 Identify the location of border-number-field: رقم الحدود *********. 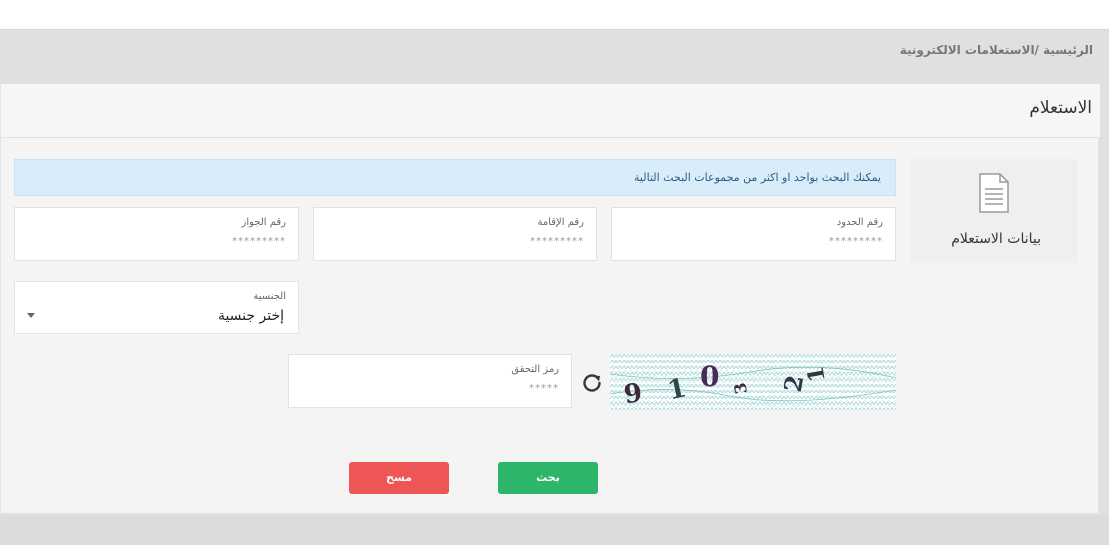
(753, 234).